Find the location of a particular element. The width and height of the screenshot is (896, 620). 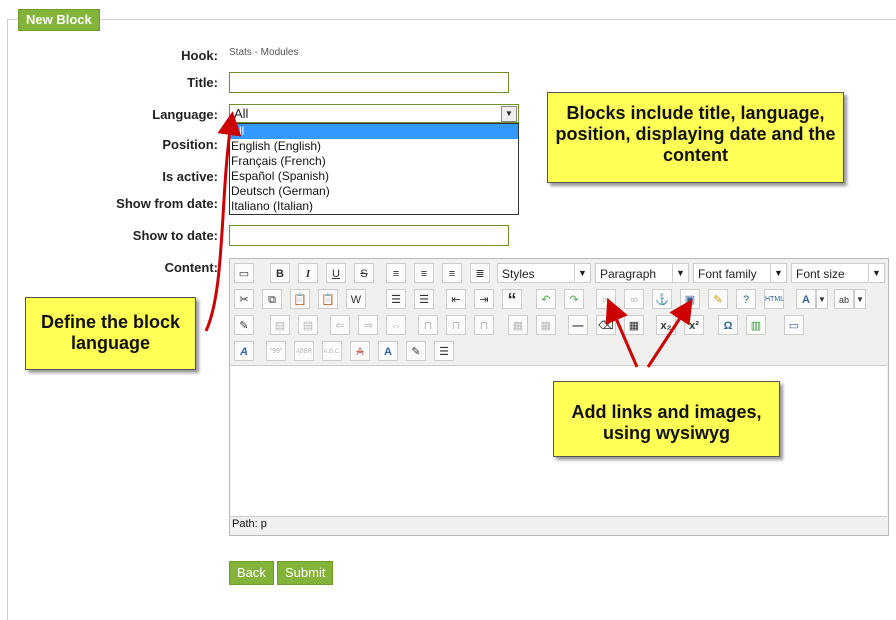

arrow-image is located at coordinates (669, 333).